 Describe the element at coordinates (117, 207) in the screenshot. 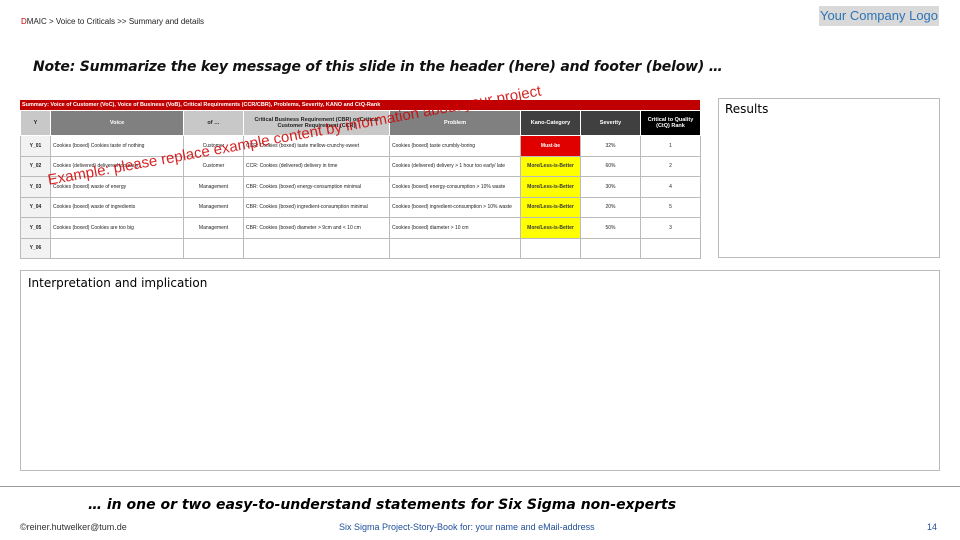

I see `table-cell: Cookies (boxed) waste of ingredients` at that location.